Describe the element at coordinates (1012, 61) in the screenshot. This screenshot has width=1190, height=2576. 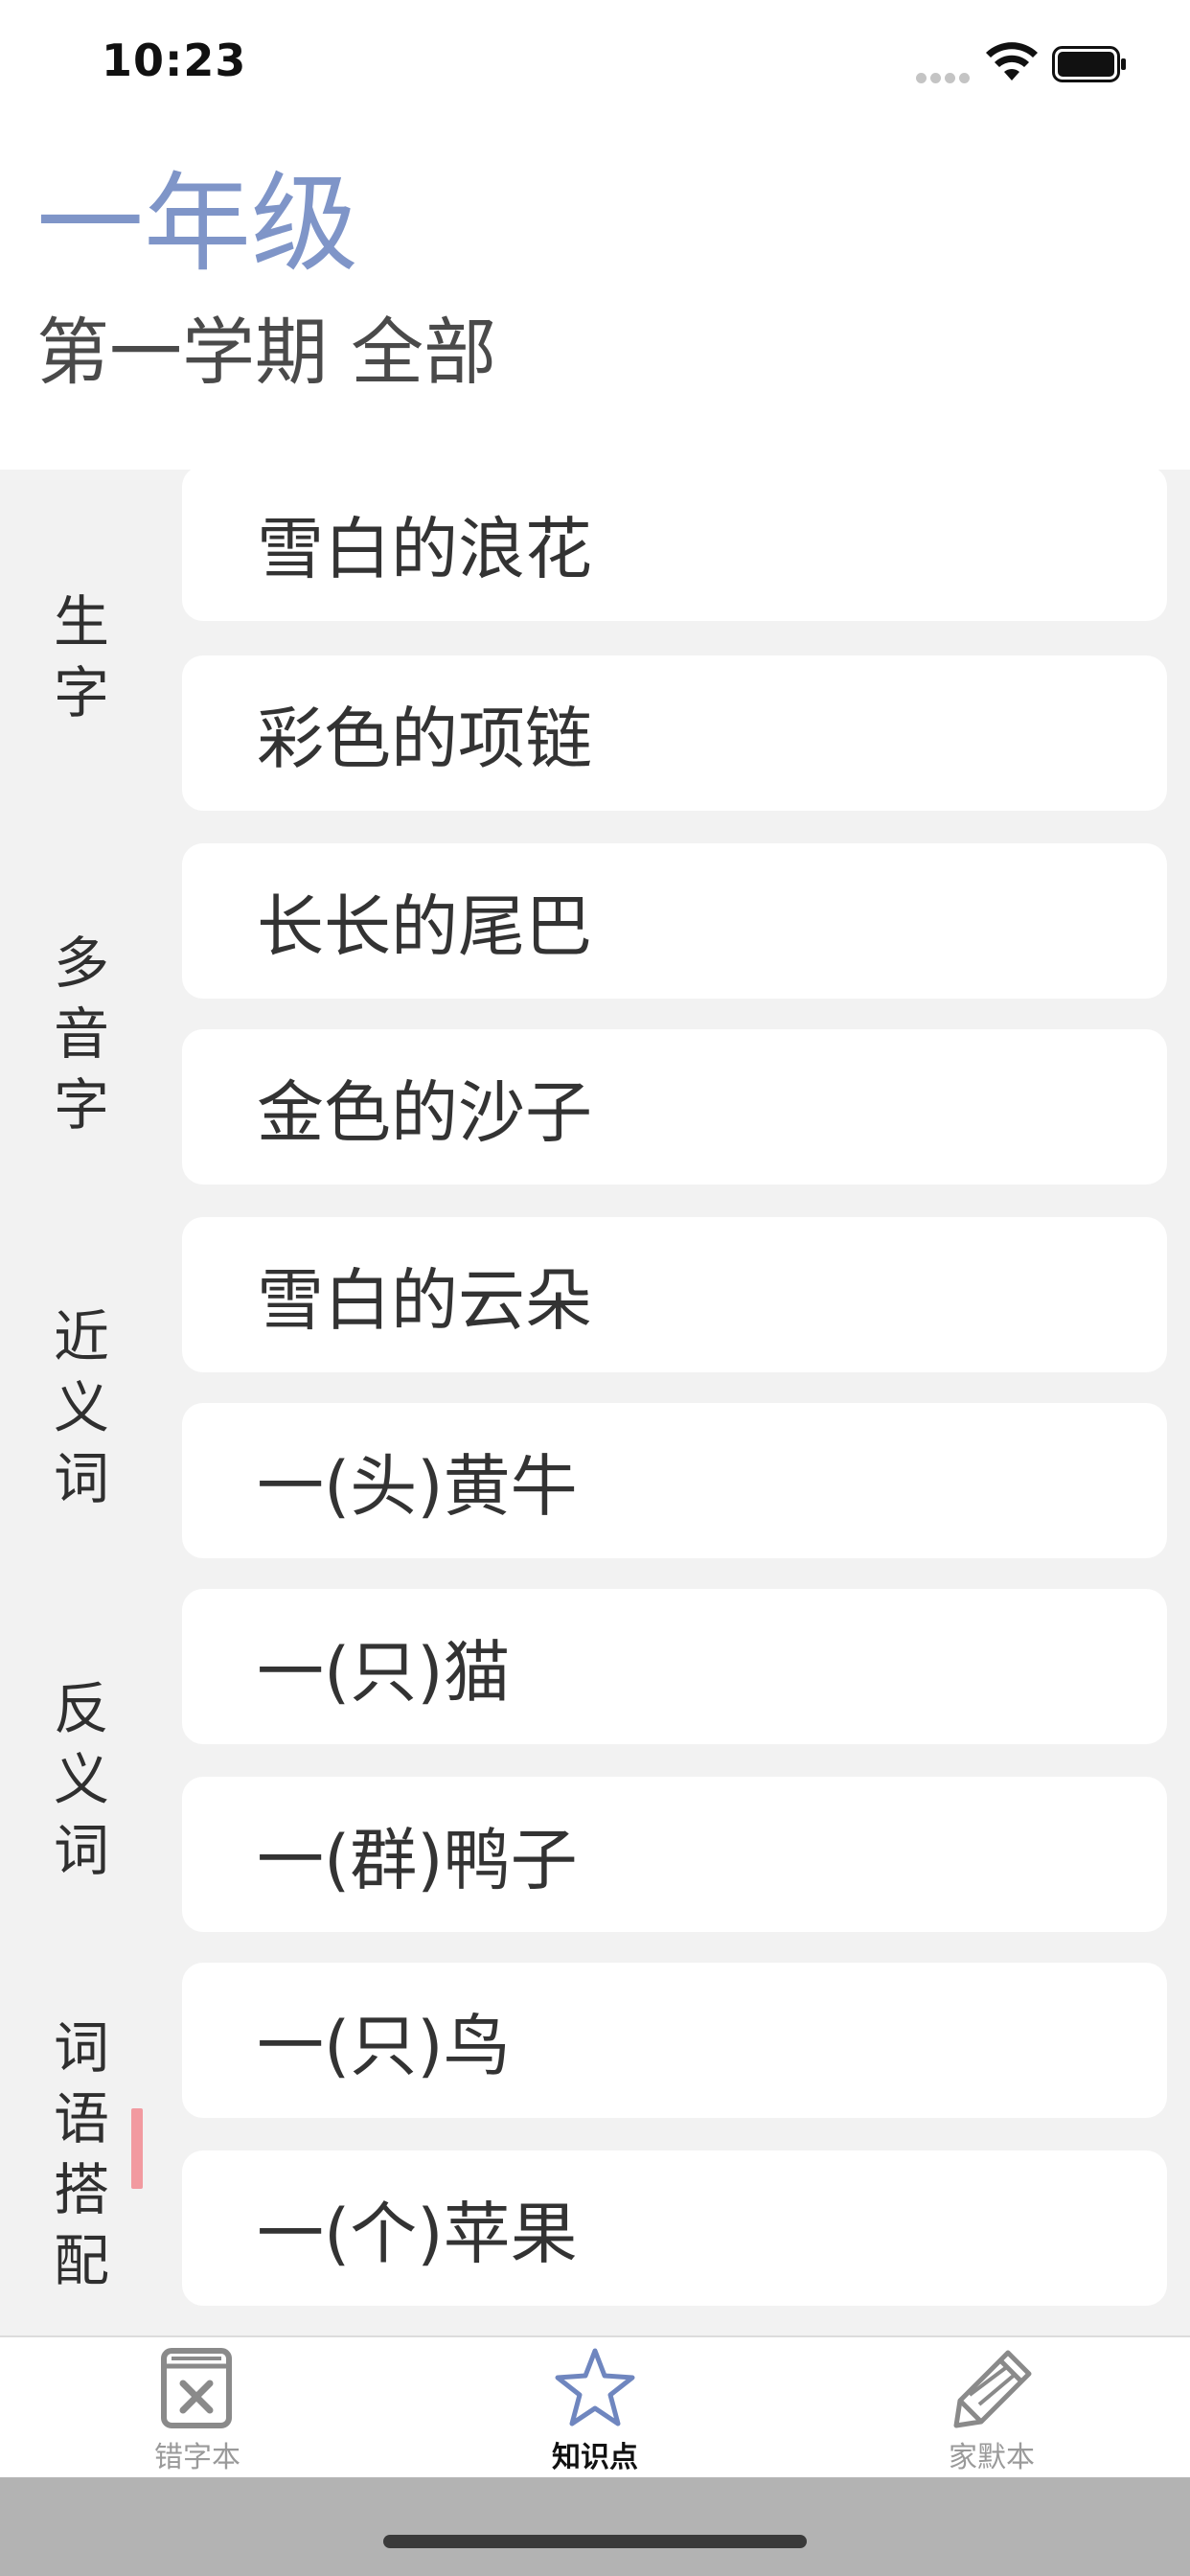
I see `wifi-icon` at that location.